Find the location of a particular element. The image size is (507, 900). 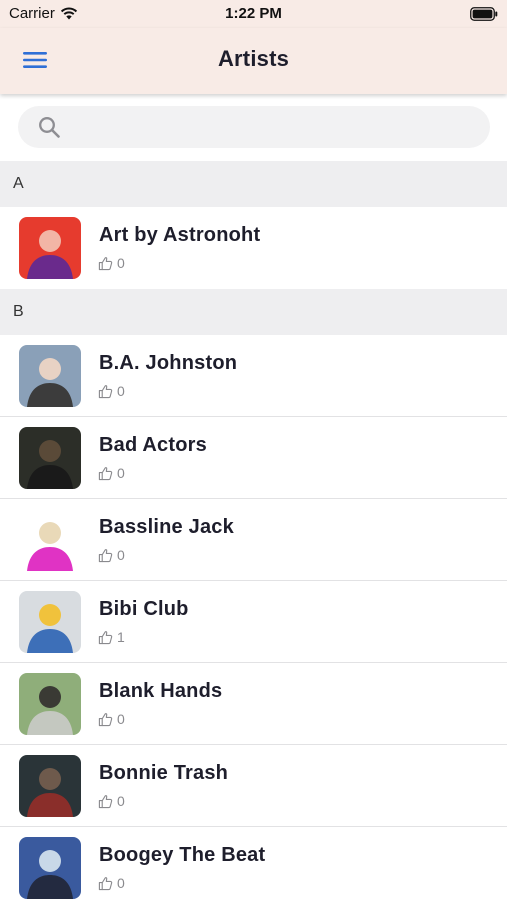

artist-name: Bibi Club is located at coordinates (144, 609).